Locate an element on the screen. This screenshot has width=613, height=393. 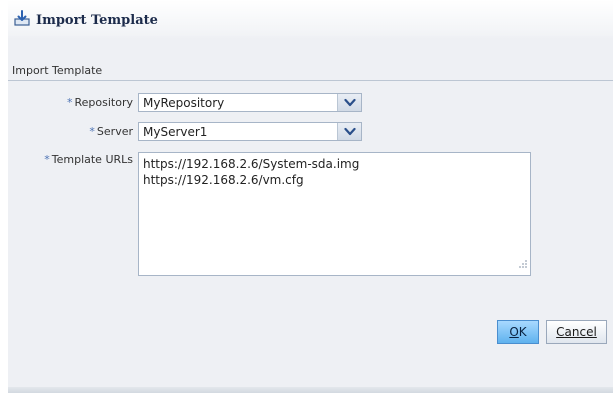
dialog-title: Import Template is located at coordinates (97, 20).